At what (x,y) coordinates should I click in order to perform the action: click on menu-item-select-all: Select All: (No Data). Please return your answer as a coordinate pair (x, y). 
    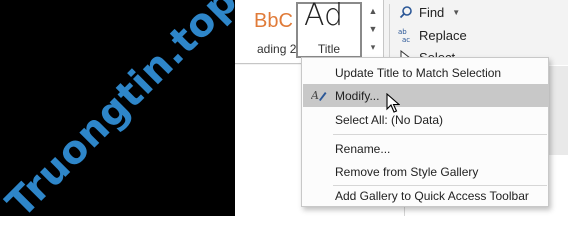
    Looking at the image, I should click on (425, 119).